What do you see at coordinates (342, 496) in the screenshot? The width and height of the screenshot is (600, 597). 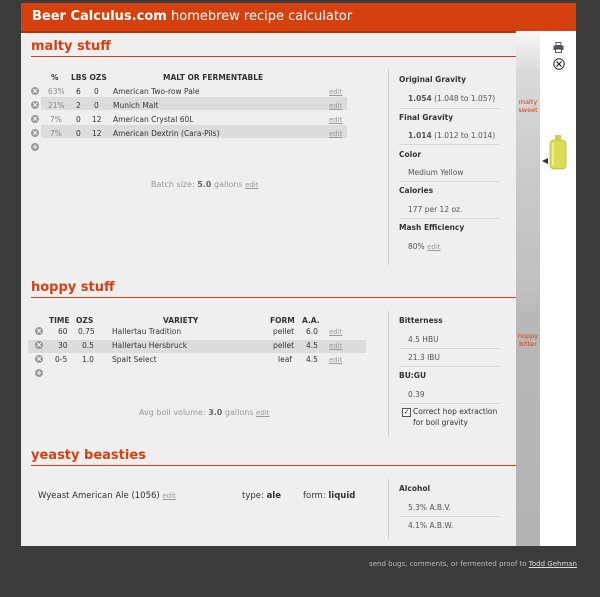 I see `yeast-form-value: liquid` at bounding box center [342, 496].